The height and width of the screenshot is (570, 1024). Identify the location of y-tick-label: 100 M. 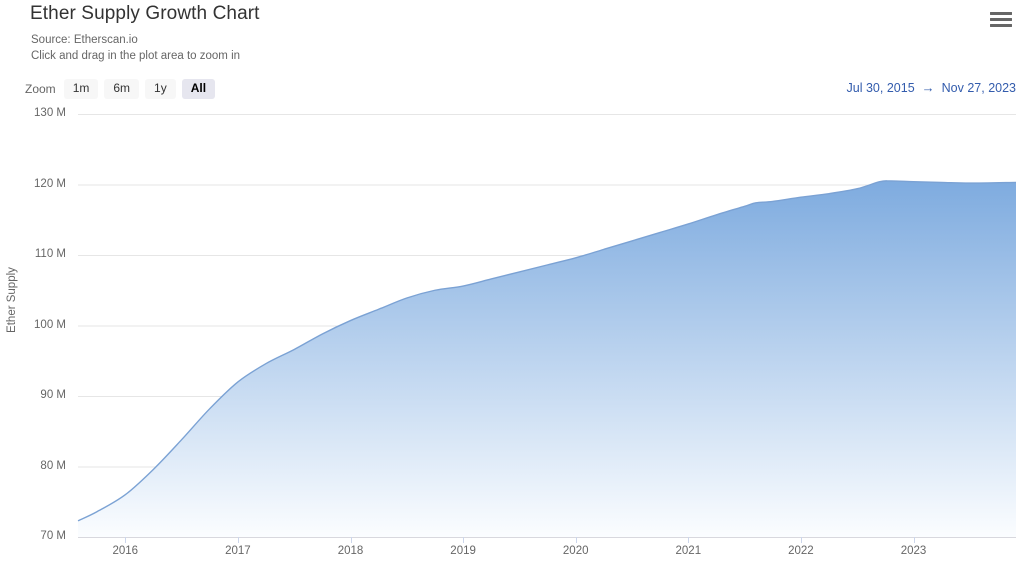
(50, 324).